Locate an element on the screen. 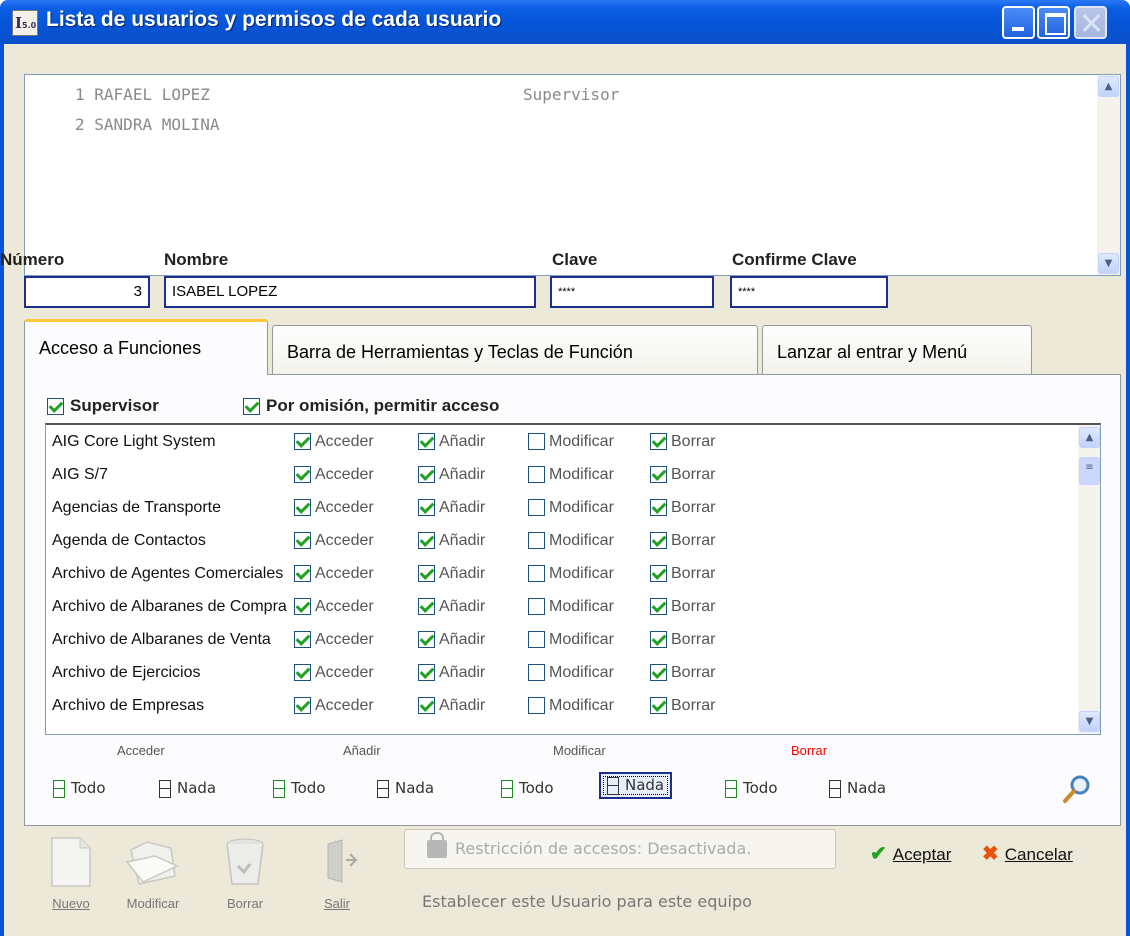 This screenshot has width=1130, height=936. close-button is located at coordinates (1090, 22).